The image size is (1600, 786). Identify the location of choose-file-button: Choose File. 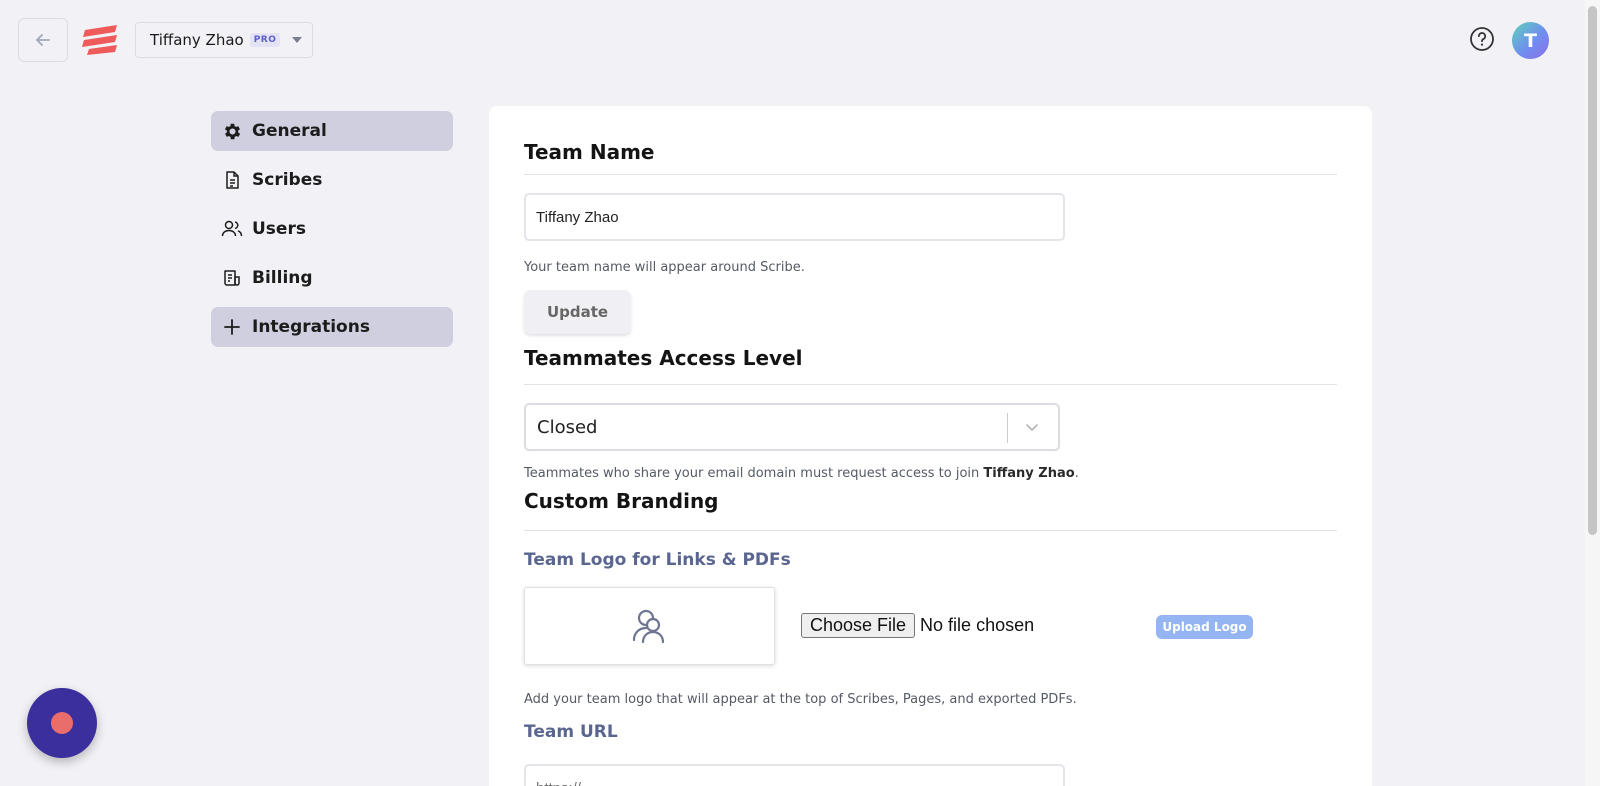
(858, 625).